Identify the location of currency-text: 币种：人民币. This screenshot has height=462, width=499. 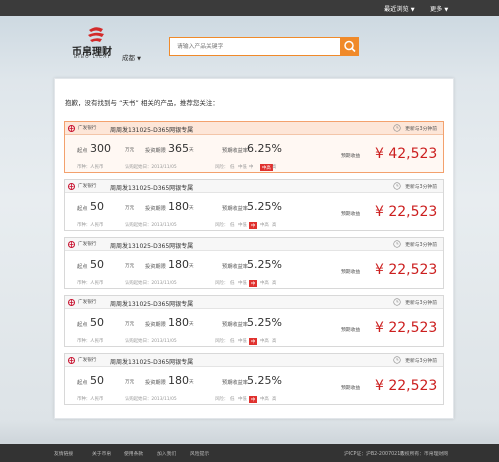
(90, 341).